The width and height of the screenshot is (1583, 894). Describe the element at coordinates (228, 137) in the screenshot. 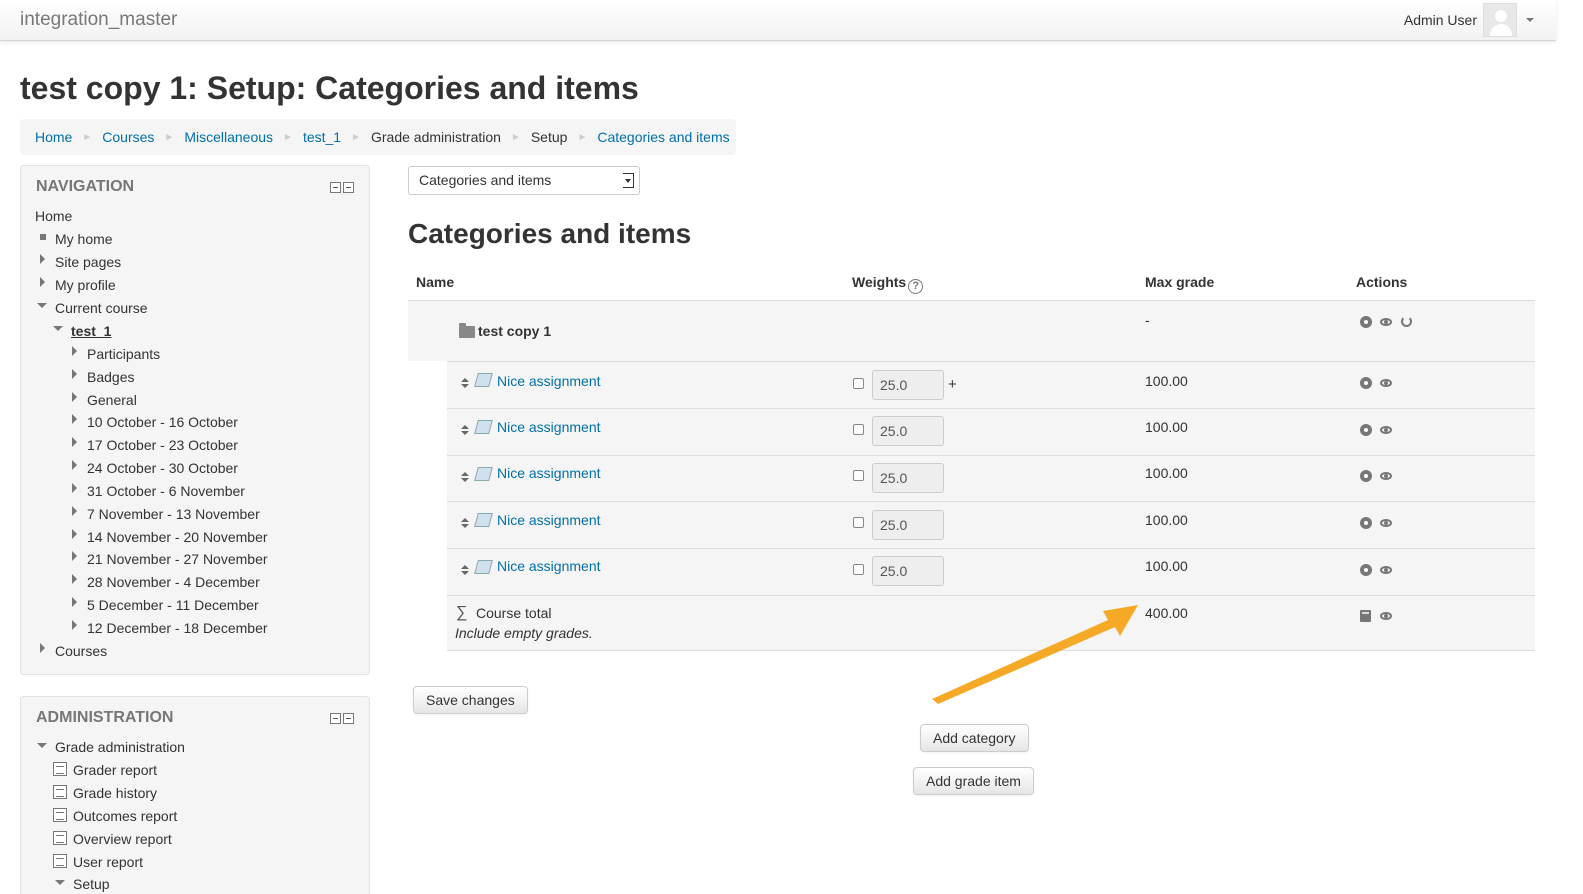

I see `breadcrumb-miscellaneous: Miscellaneous` at that location.